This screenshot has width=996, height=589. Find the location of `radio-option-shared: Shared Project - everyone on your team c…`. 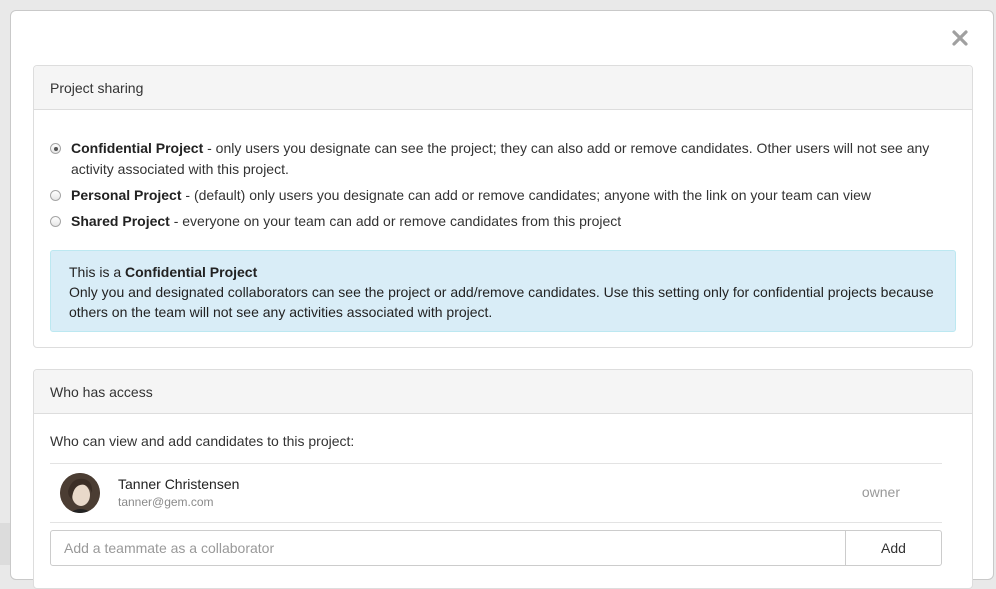

radio-option-shared: Shared Project - everyone on your team c… is located at coordinates (500, 221).